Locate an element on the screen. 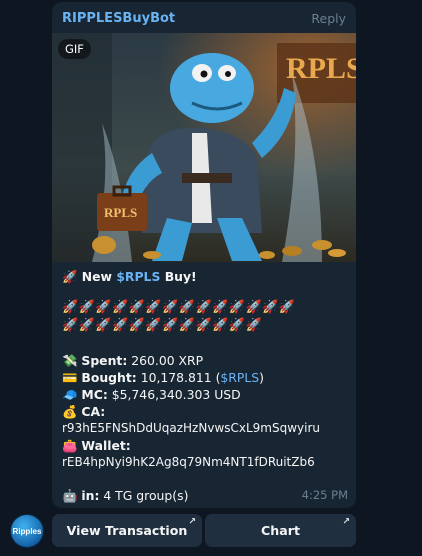 The width and height of the screenshot is (422, 556). mc-label: MC: is located at coordinates (94, 394).